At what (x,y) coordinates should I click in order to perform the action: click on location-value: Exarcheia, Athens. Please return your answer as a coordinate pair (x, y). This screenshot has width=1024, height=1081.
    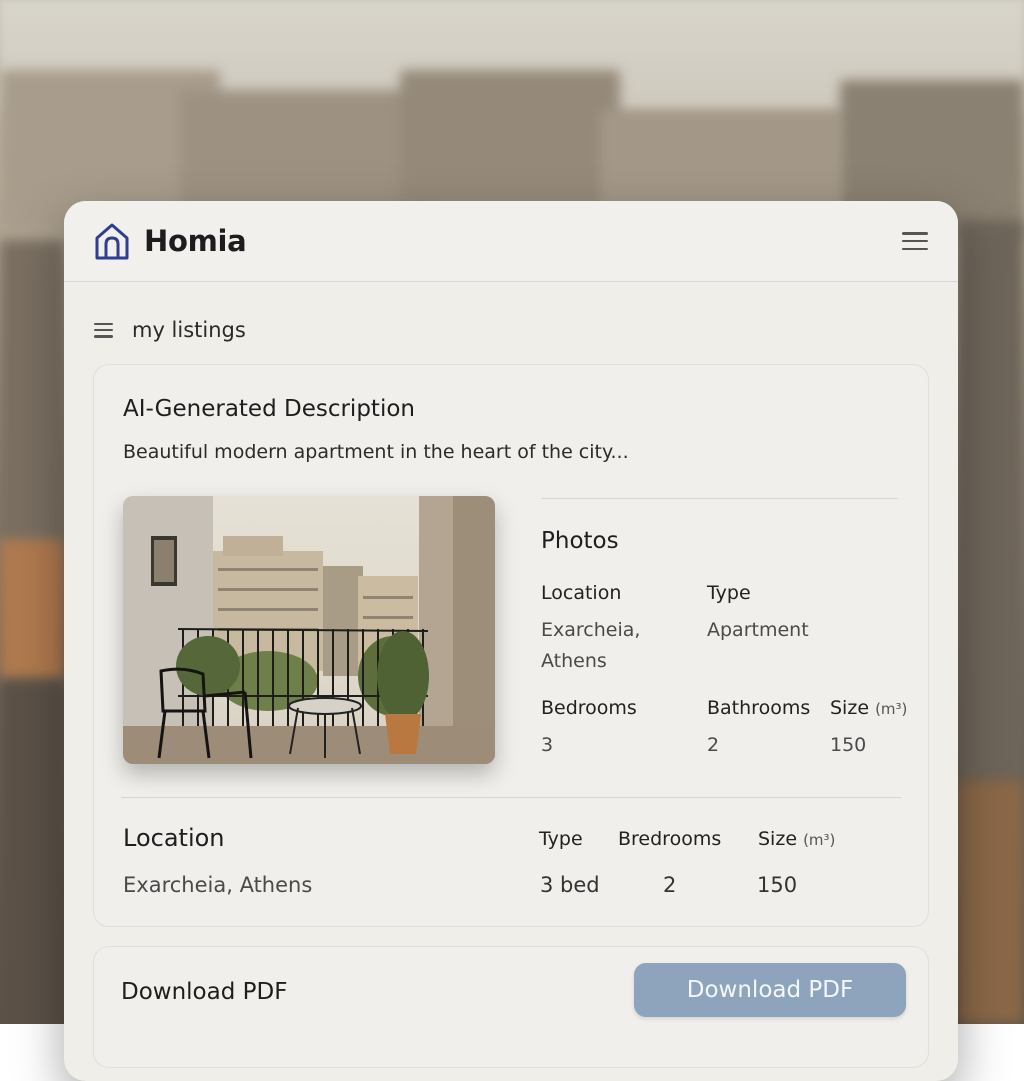
    Looking at the image, I should click on (590, 646).